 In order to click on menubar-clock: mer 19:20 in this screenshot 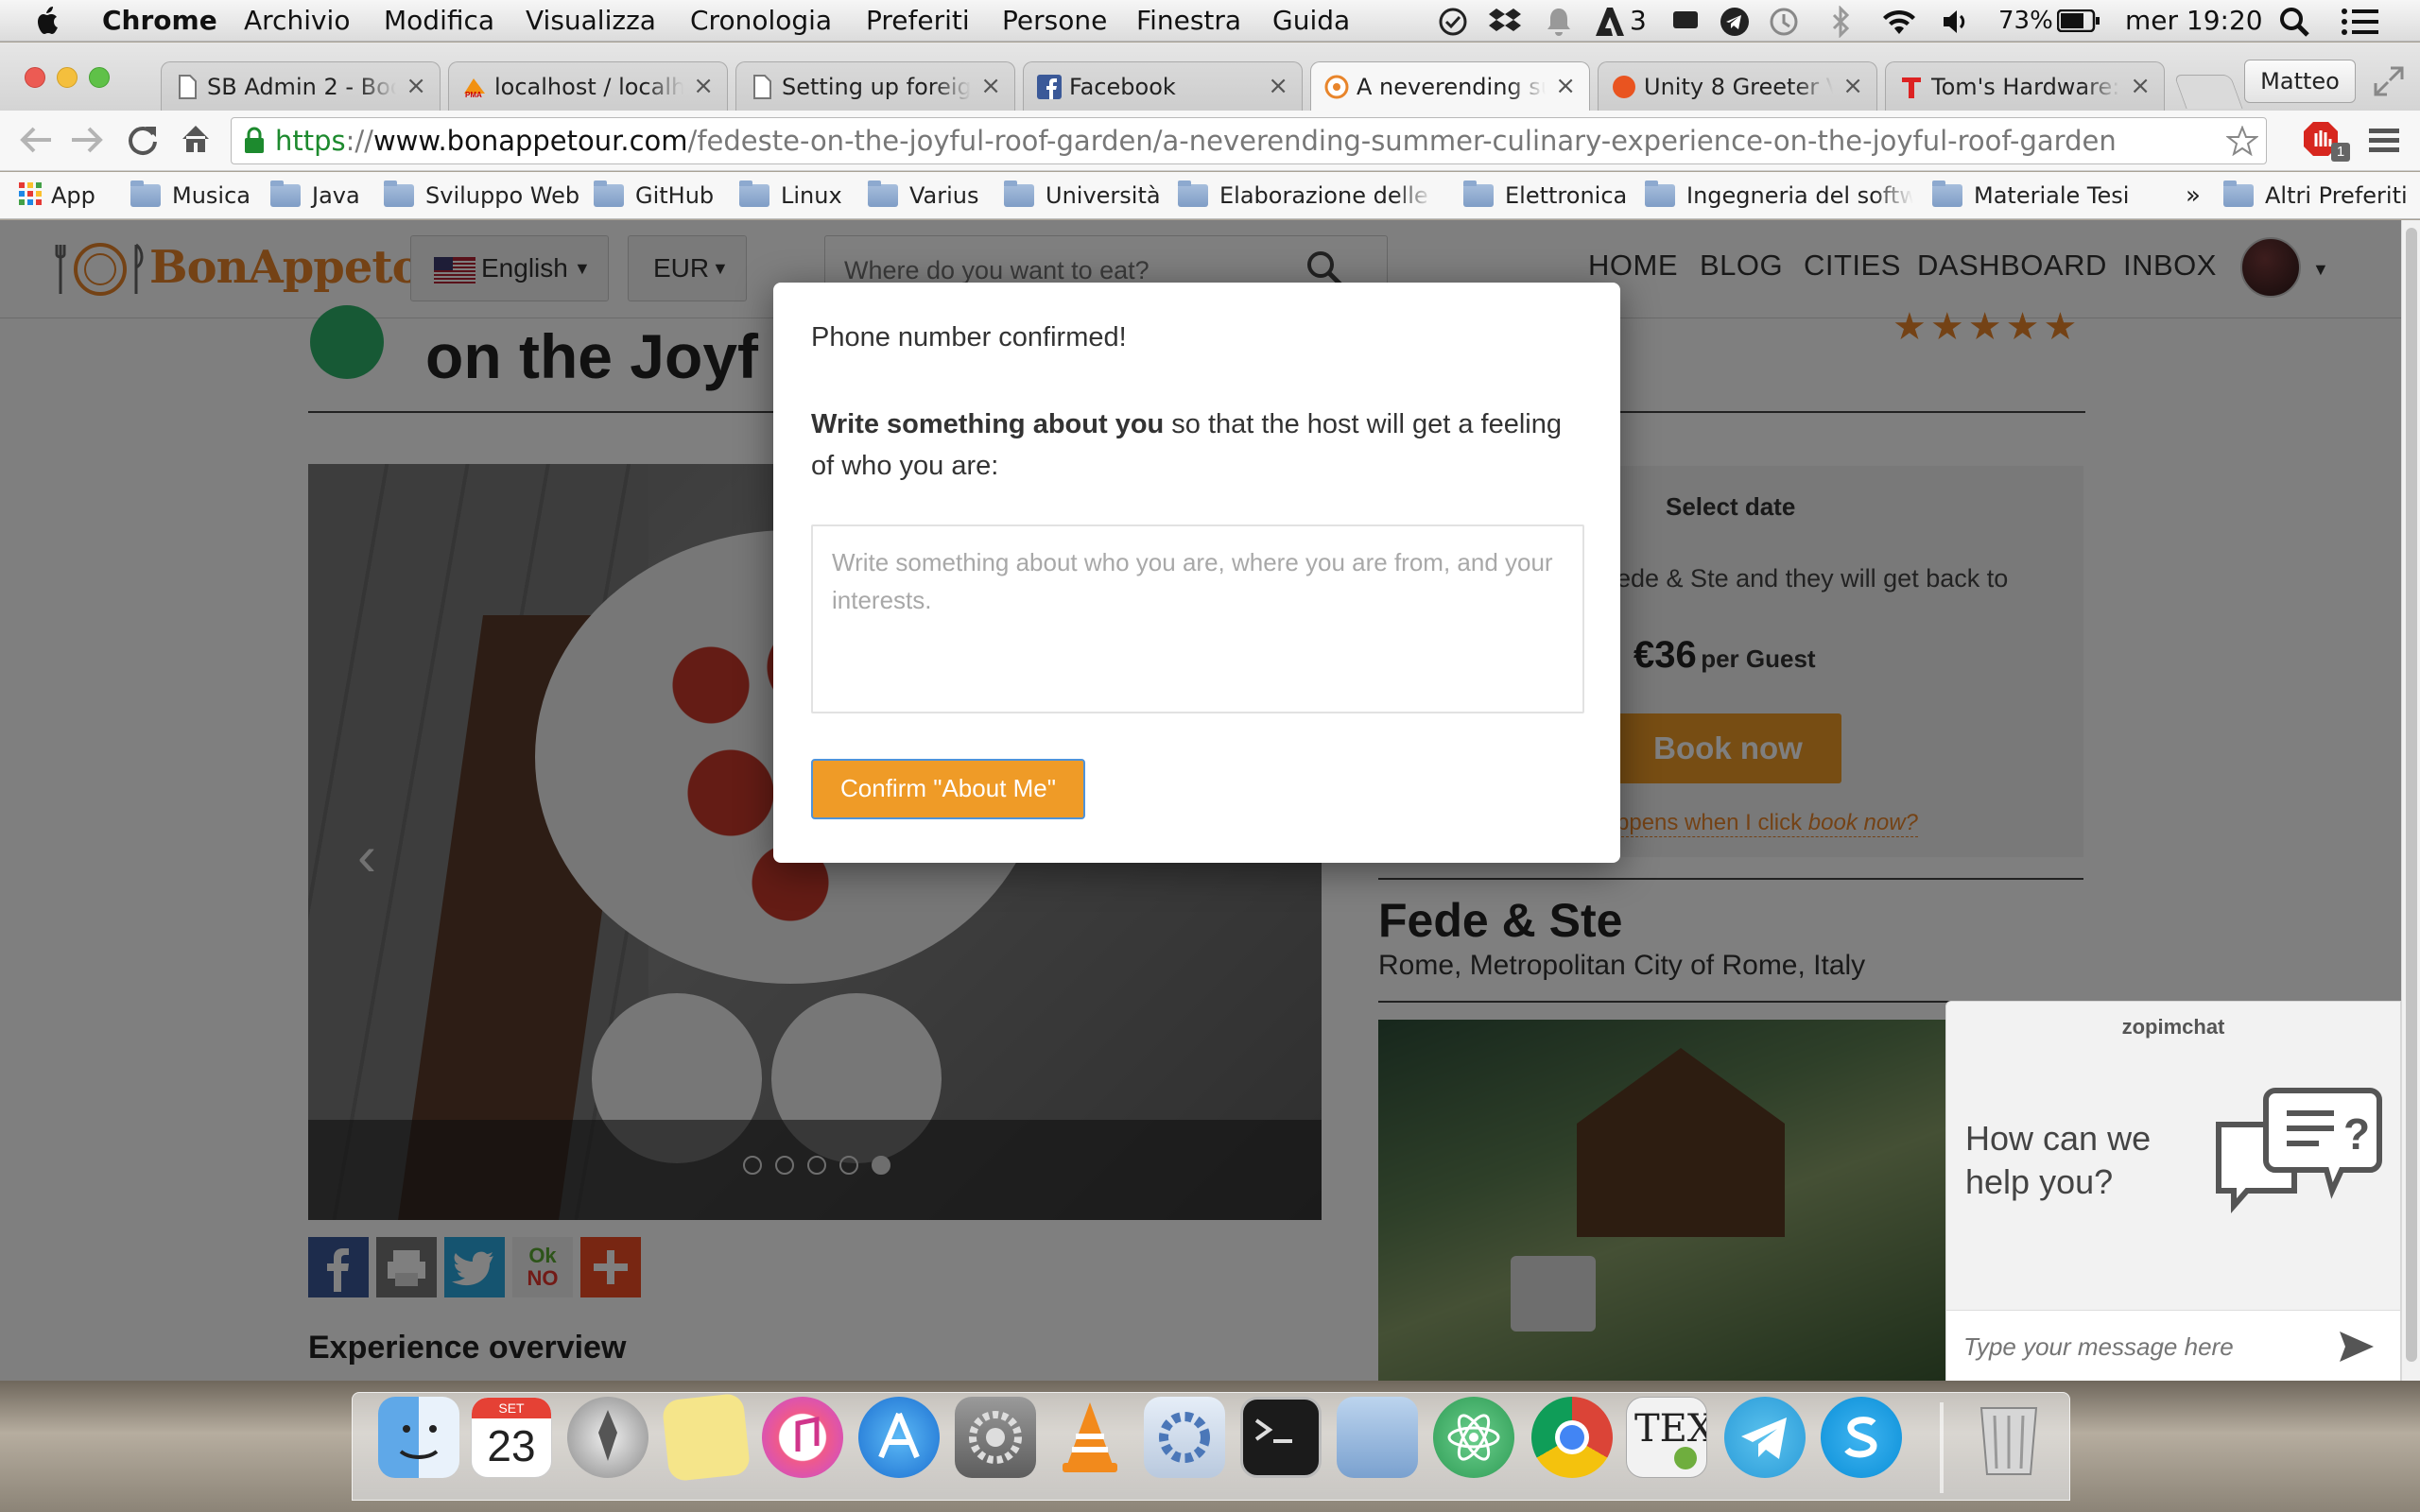, I will do `click(2194, 21)`.